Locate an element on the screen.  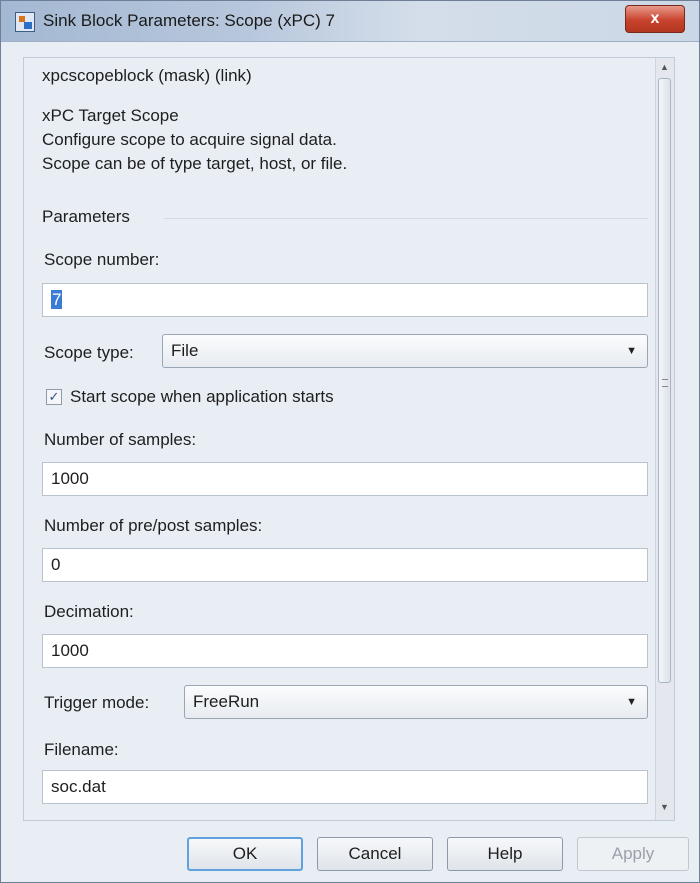
scope-number-value: 7 is located at coordinates (57, 299).